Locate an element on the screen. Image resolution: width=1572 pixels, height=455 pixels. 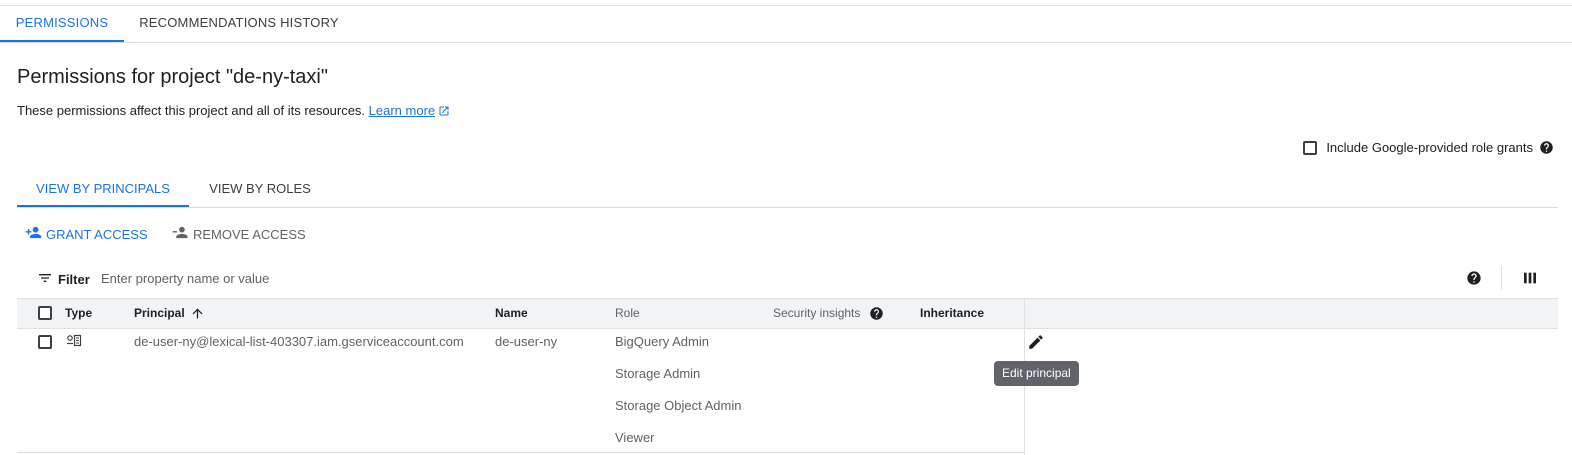
person-remove-icon is located at coordinates (182, 234).